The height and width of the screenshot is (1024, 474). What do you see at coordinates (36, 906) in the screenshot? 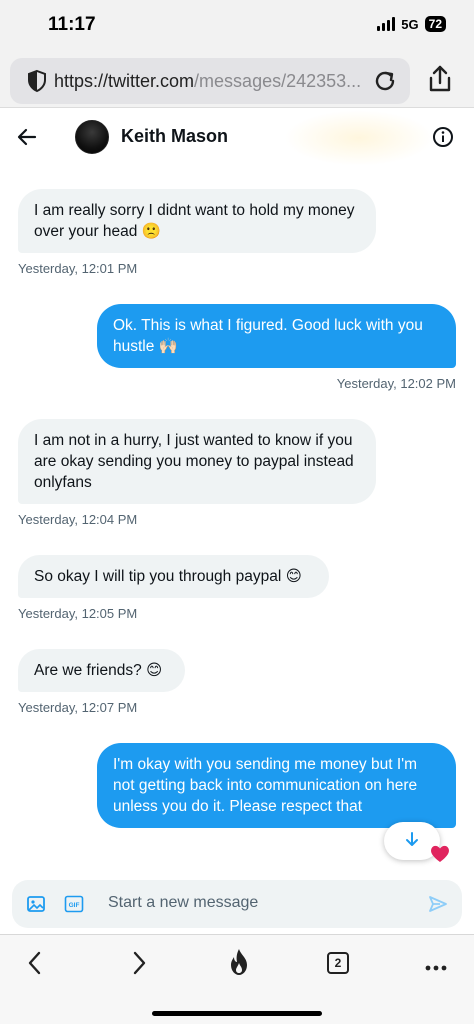
I see `image-icon` at bounding box center [36, 906].